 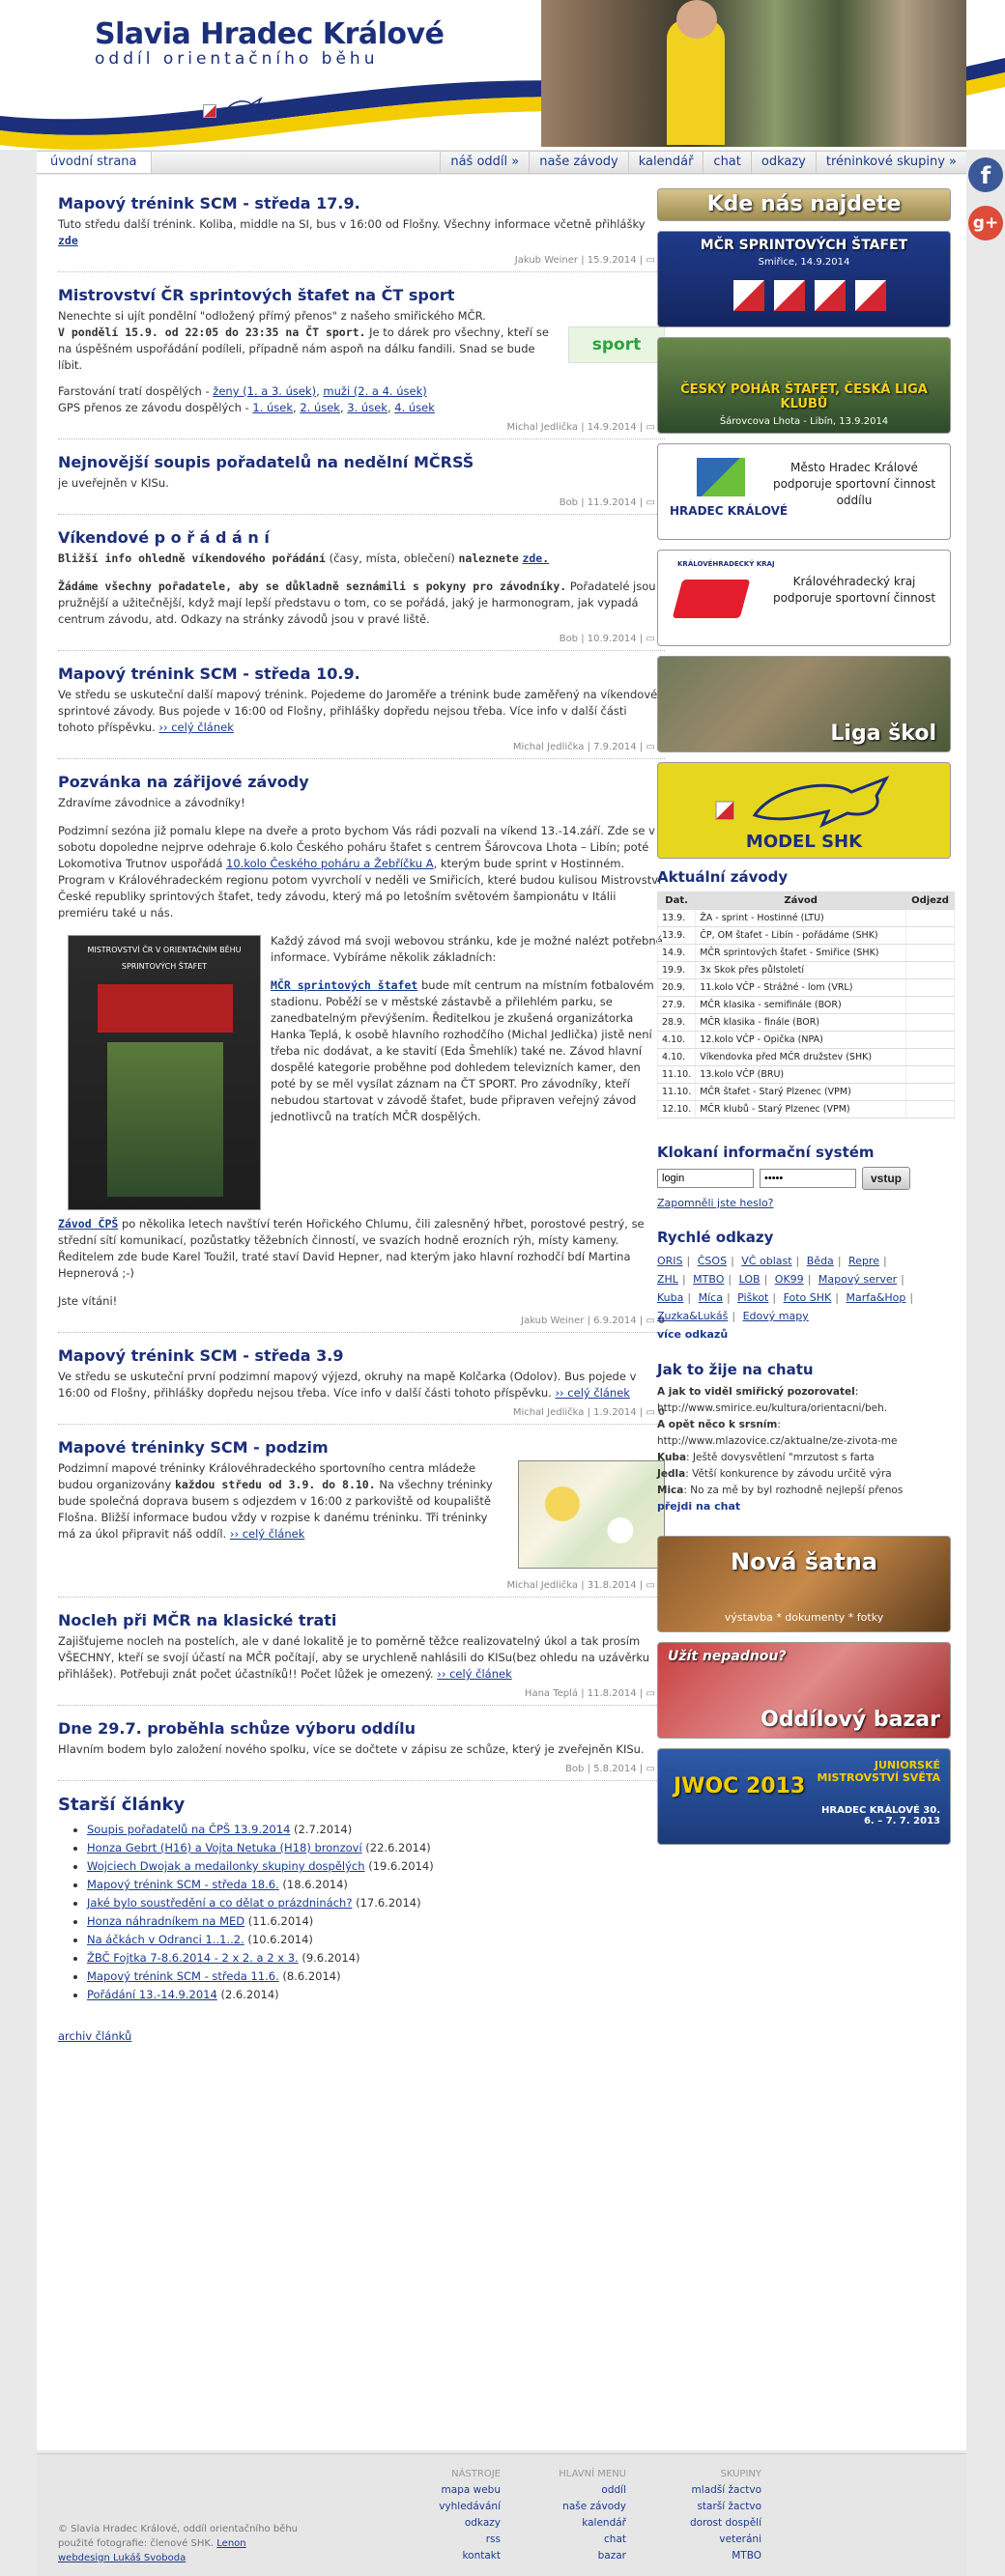 What do you see at coordinates (665, 162) in the screenshot?
I see `nav-item-kalendar: kalendář` at bounding box center [665, 162].